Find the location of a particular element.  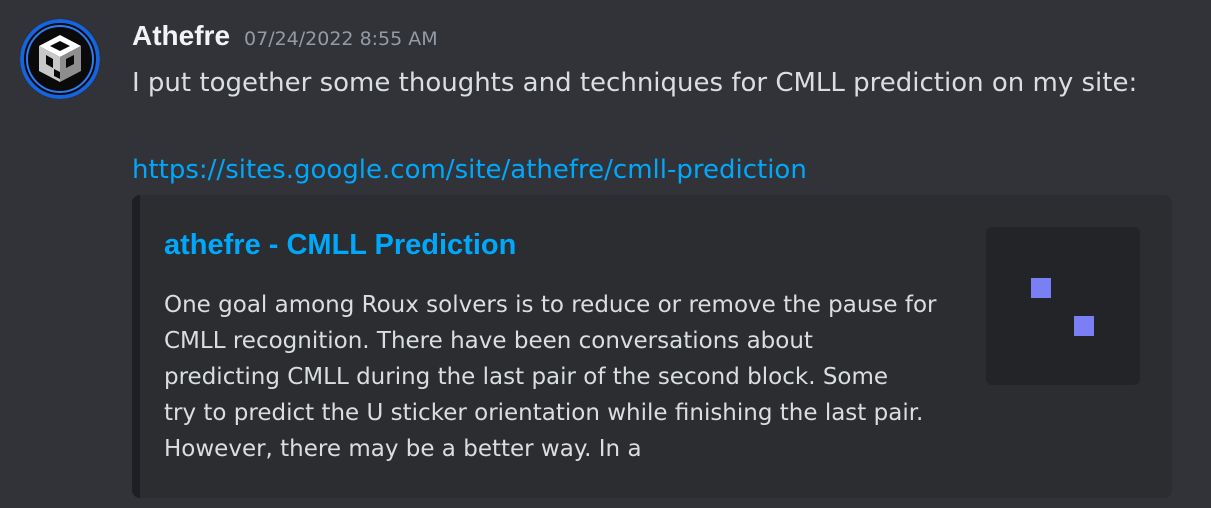

embed-title: athefre - CMLL Prediction is located at coordinates (340, 245).